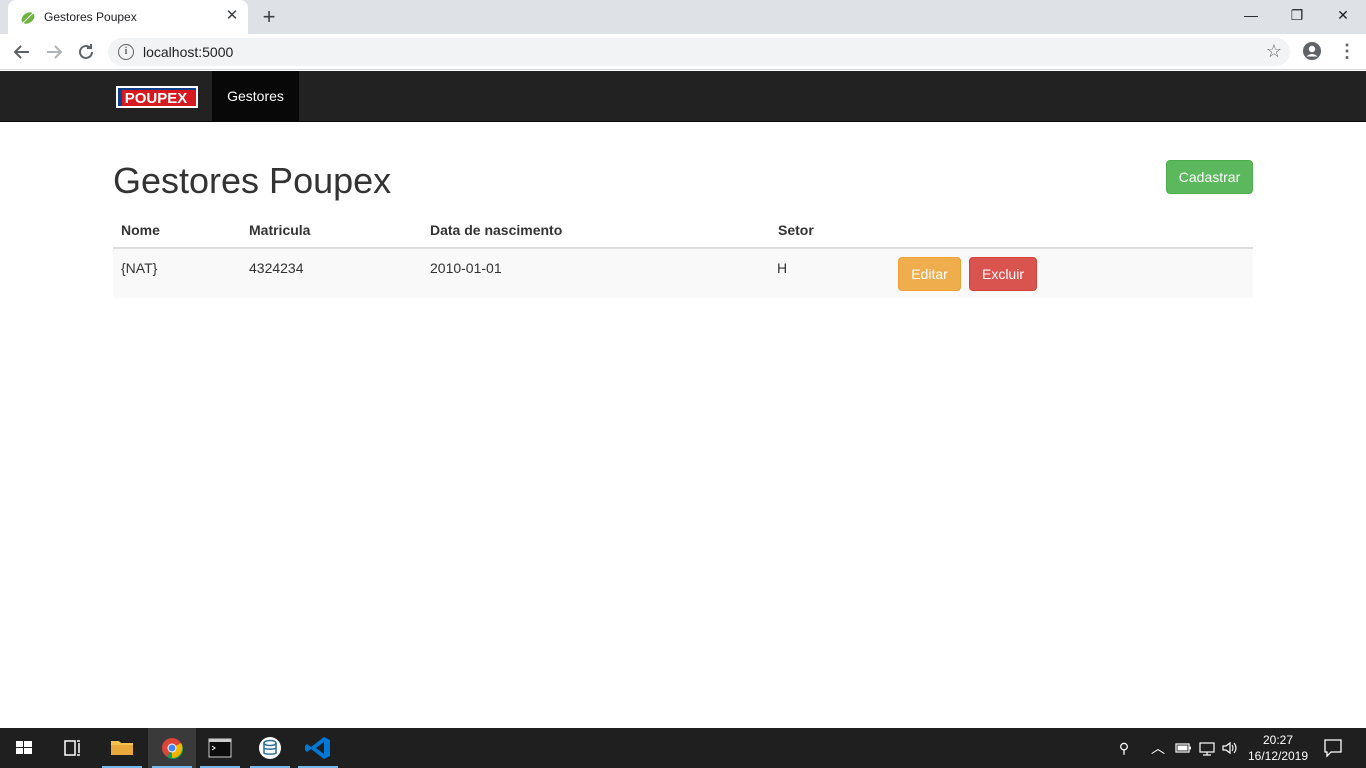  Describe the element at coordinates (683, 748) in the screenshot. I see `windows-taskbar: ⚲ ︿ 20:27 16/12/2019` at that location.